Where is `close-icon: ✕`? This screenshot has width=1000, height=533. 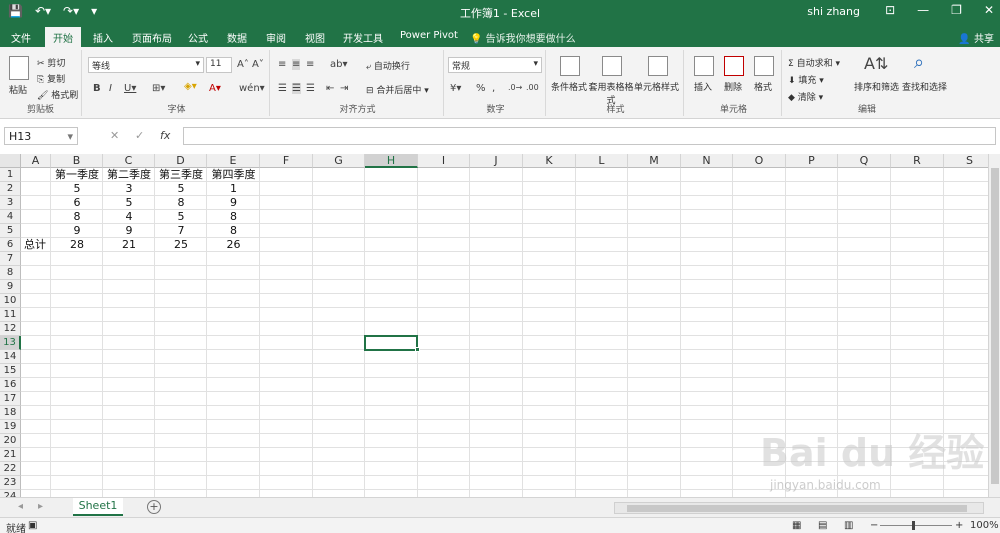
close-icon: ✕ is located at coordinates (989, 10).